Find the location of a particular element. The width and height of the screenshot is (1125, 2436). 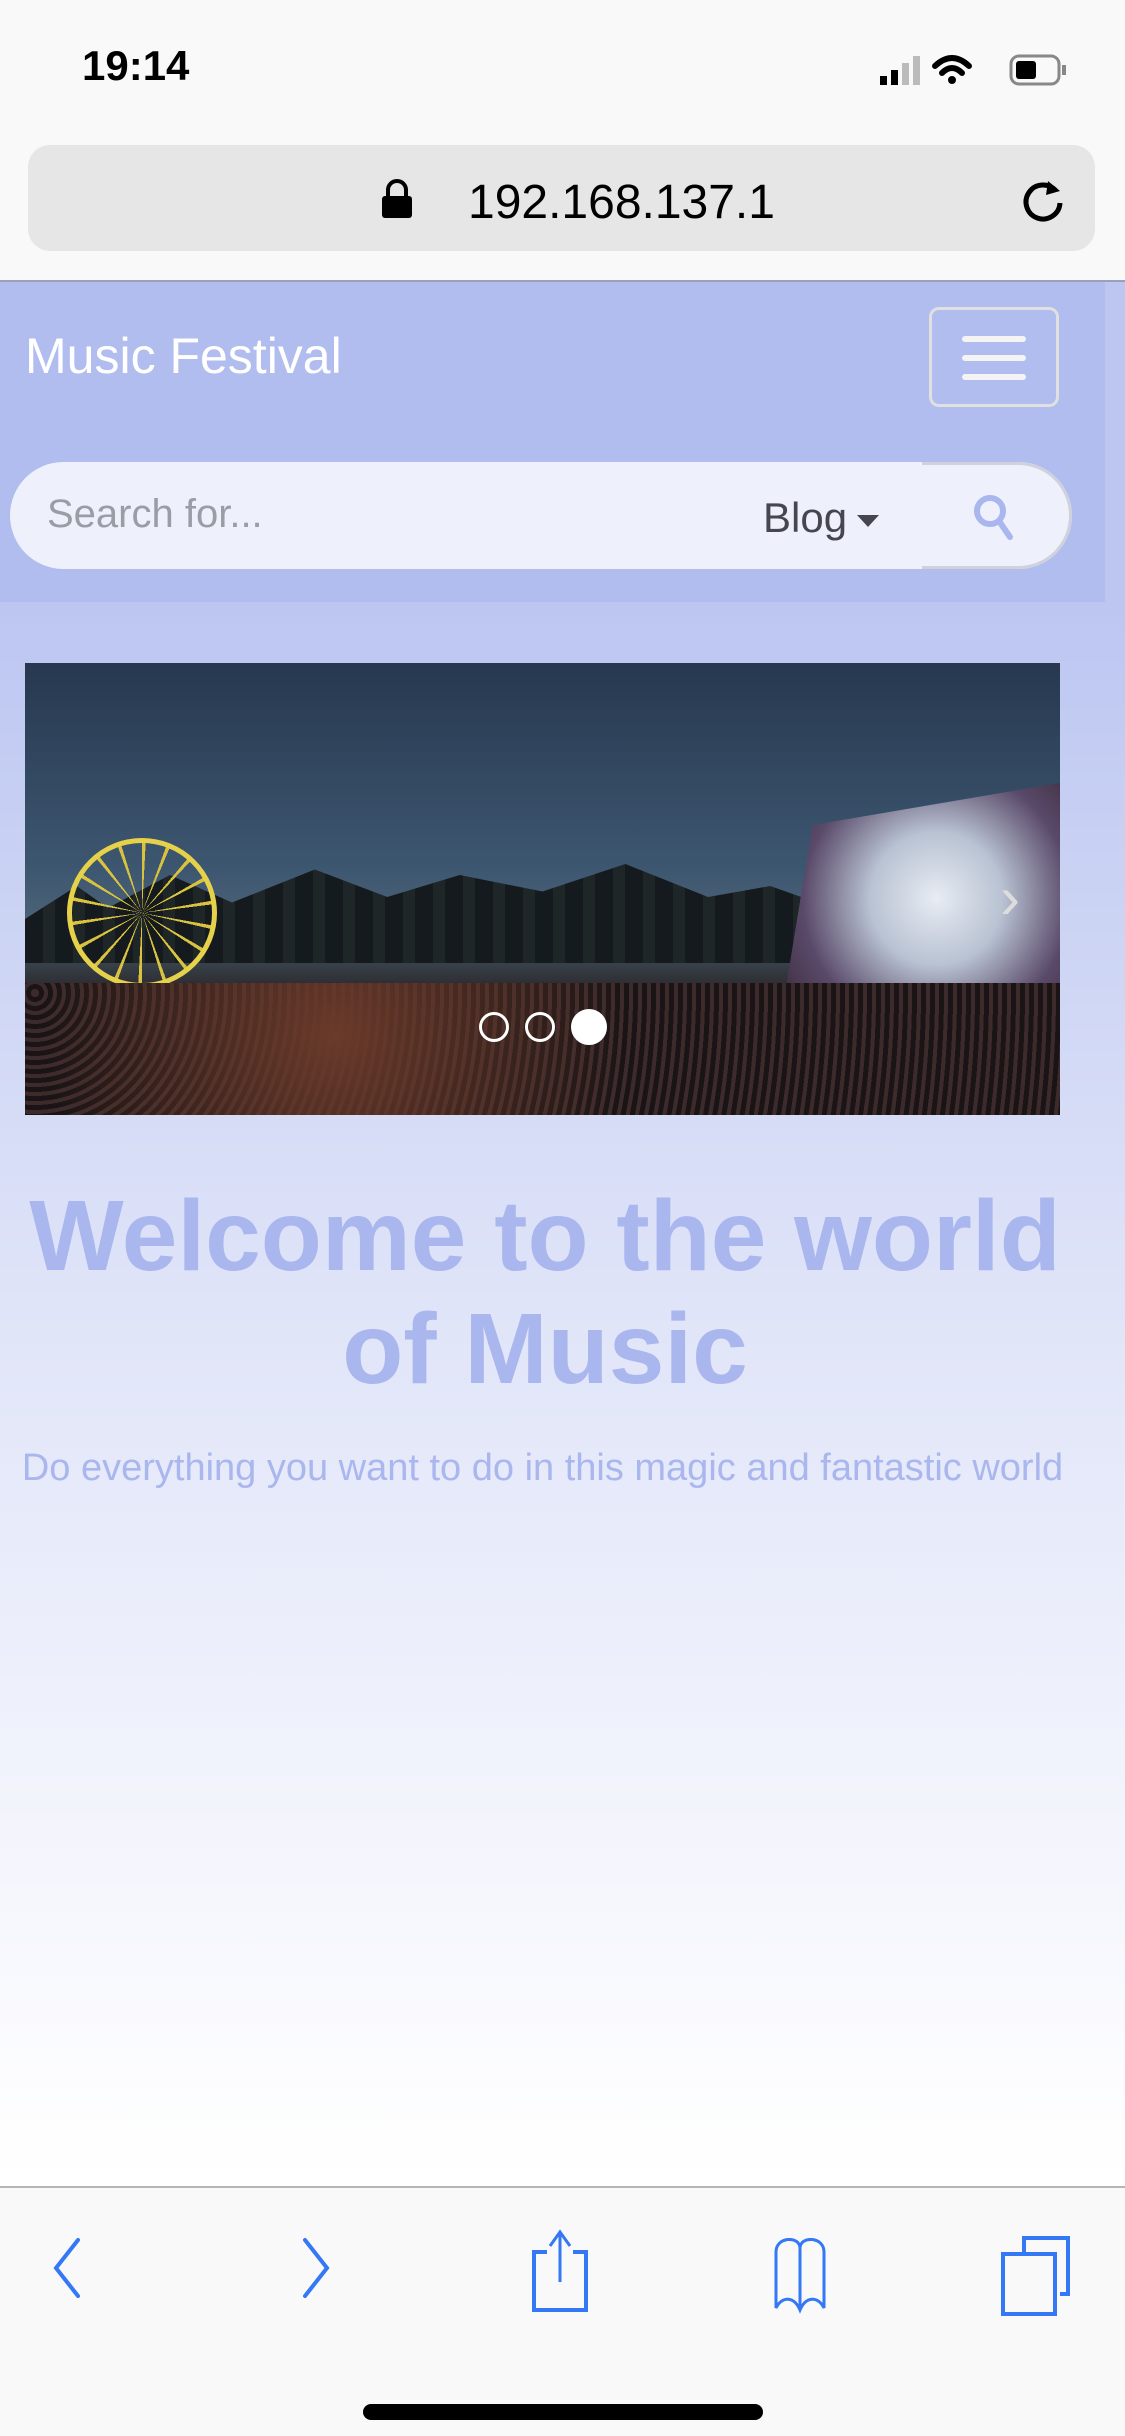

caret-down-icon is located at coordinates (868, 520).